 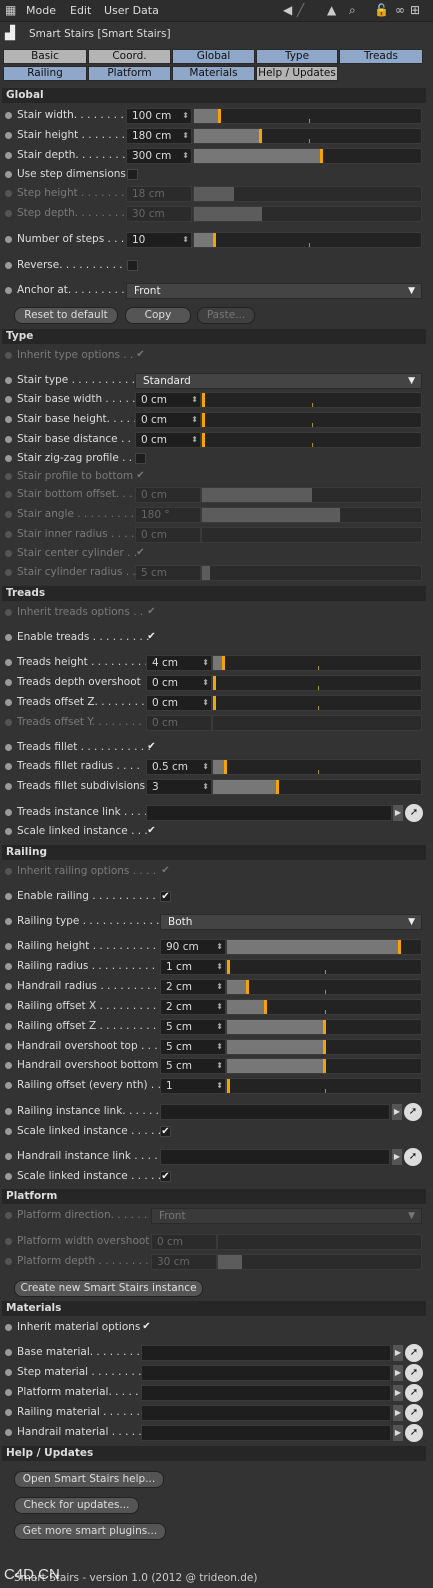 I want to click on railing-radius-slider, so click(x=324, y=967).